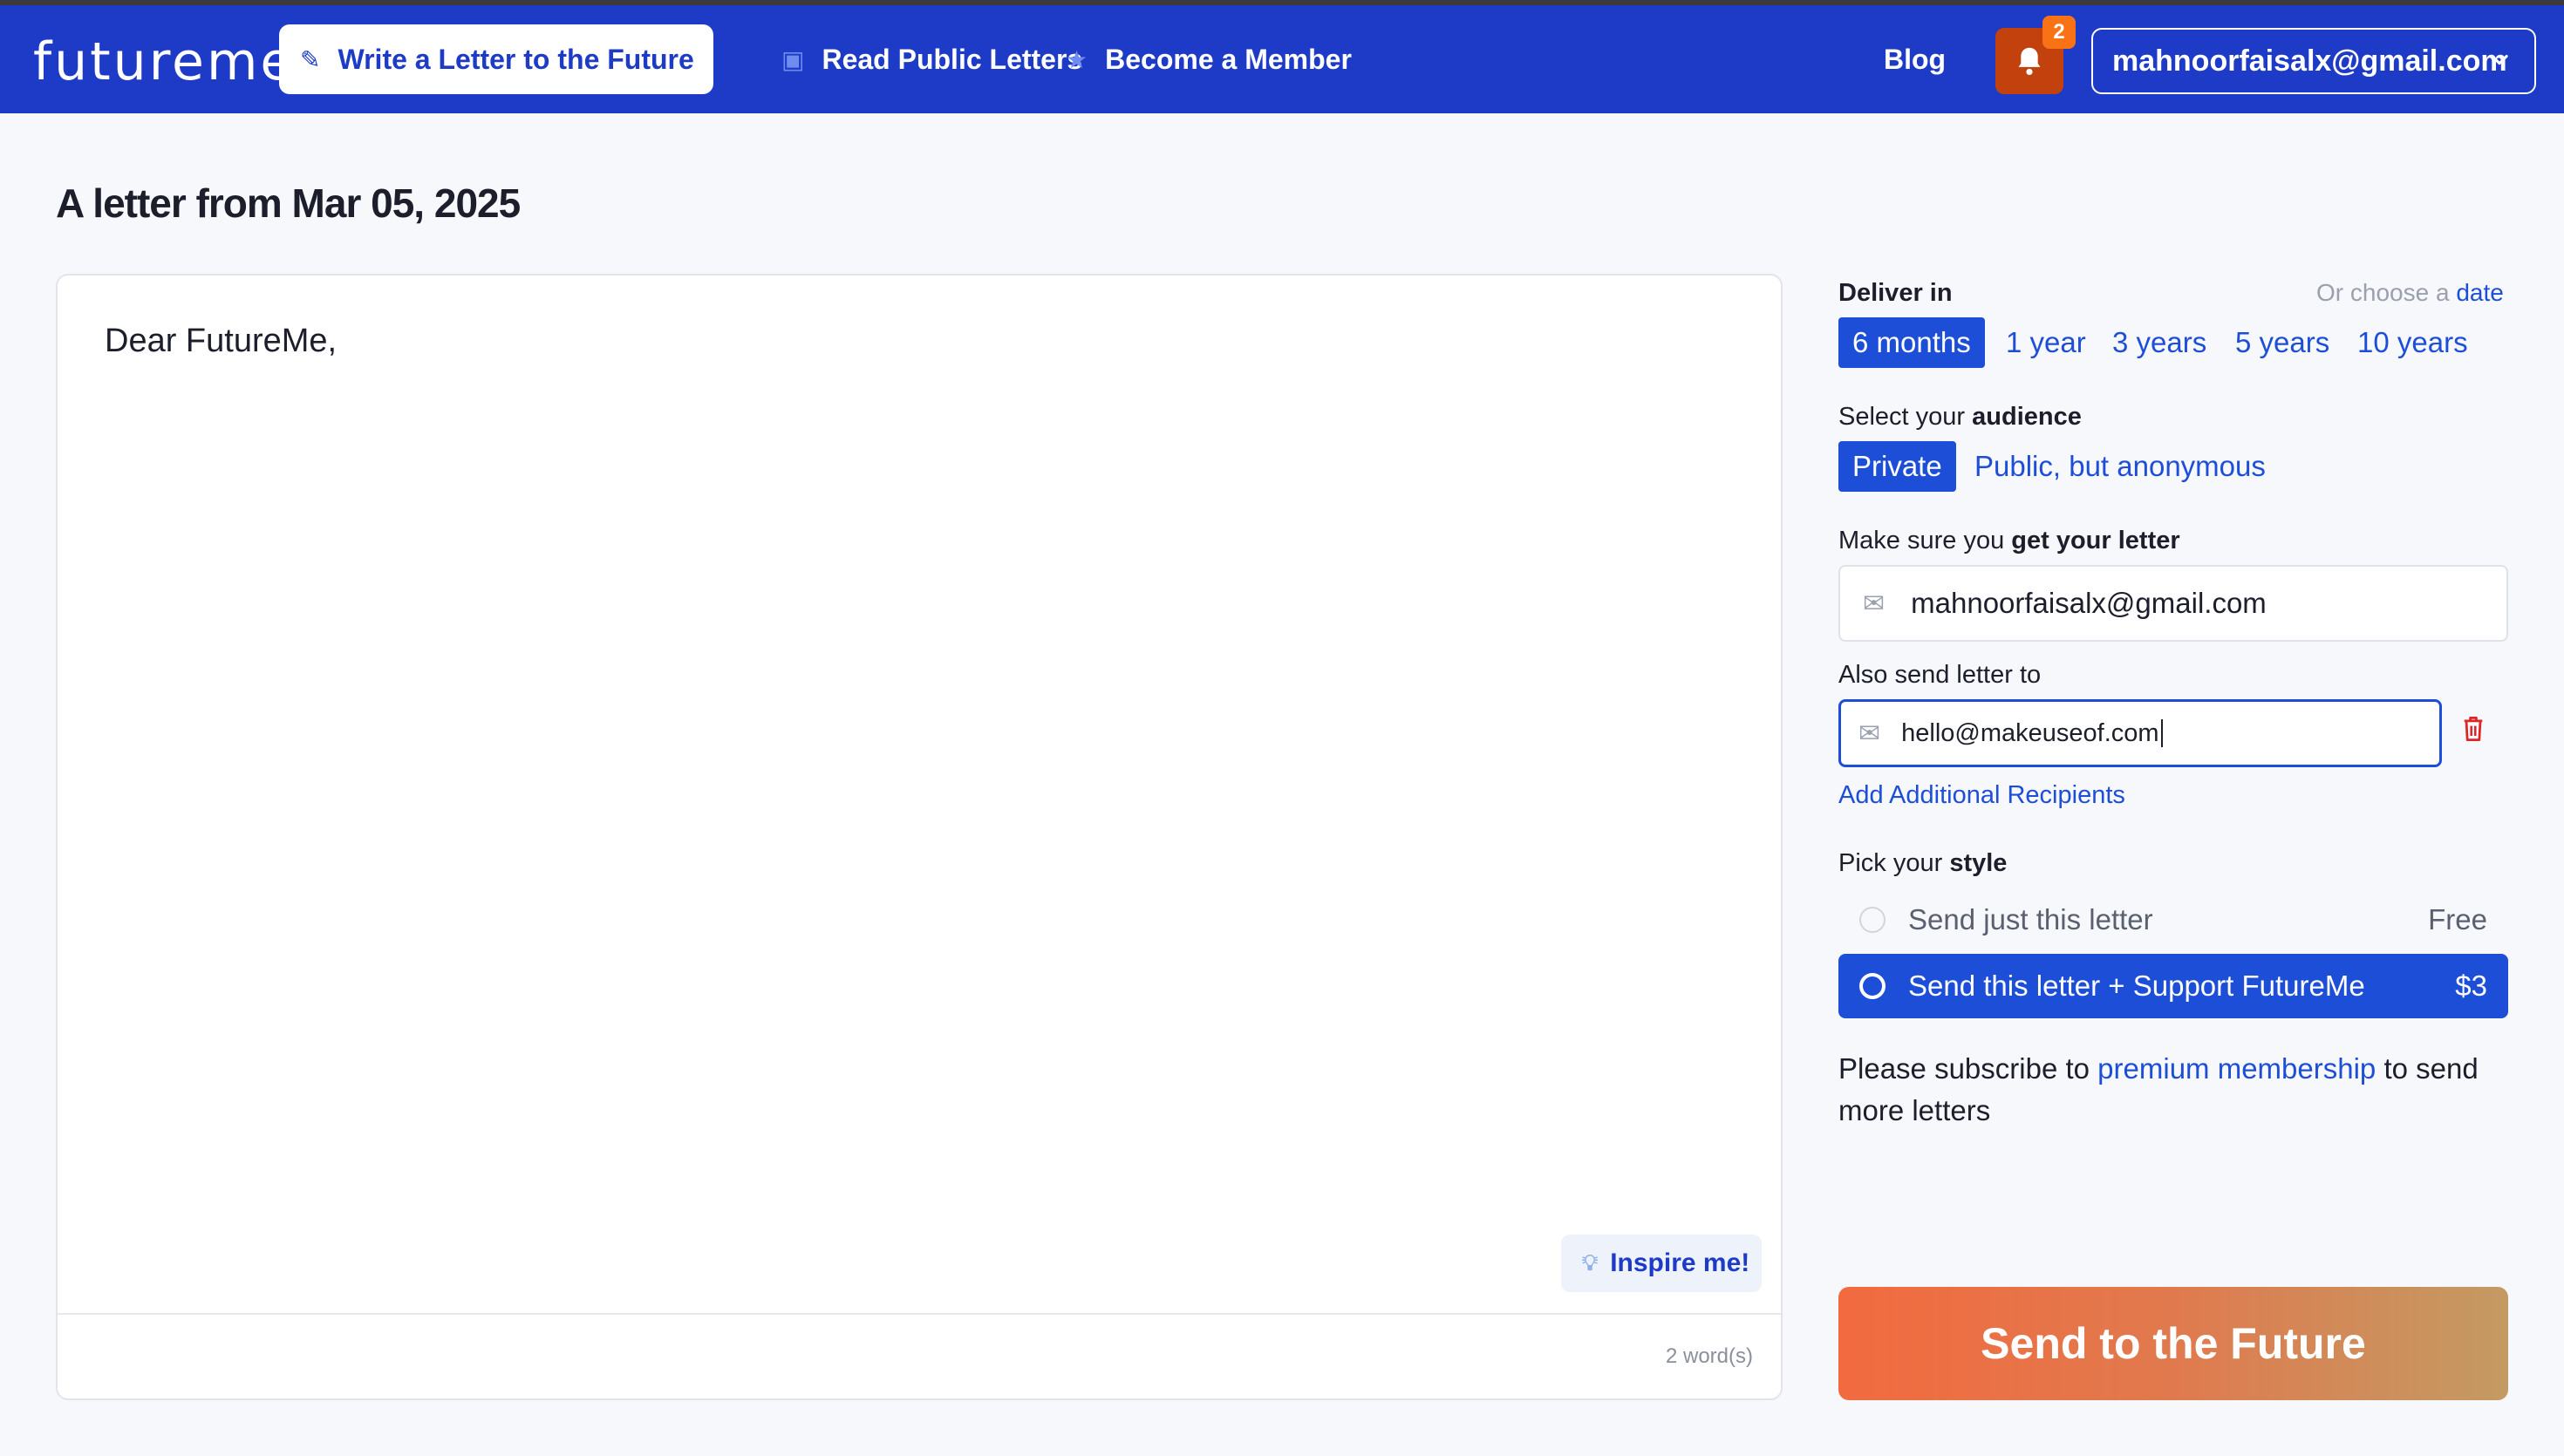  I want to click on text-cursor, so click(2161, 733).